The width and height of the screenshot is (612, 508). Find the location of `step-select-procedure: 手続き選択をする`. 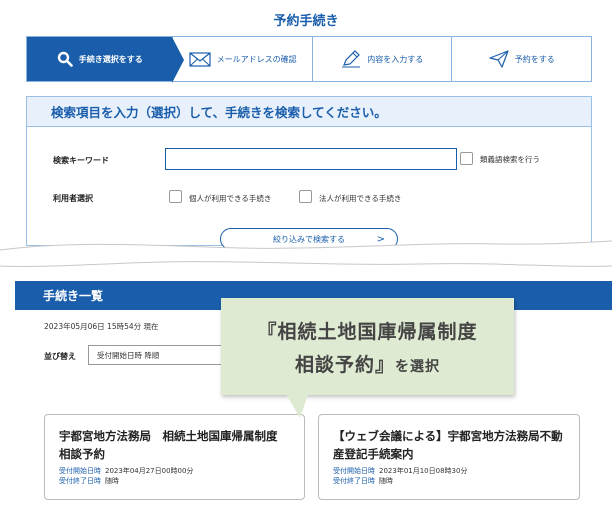

step-select-procedure: 手続き選択をする is located at coordinates (106, 60).